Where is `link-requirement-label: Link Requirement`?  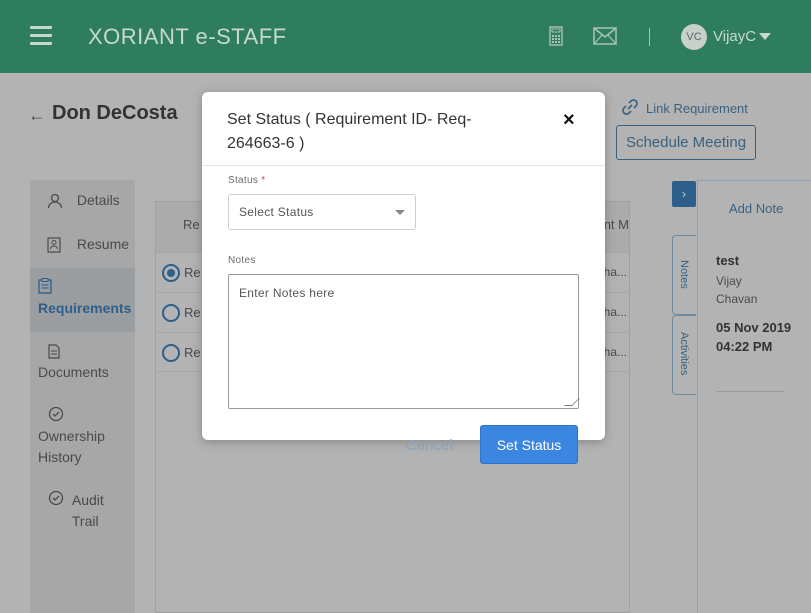
link-requirement-label: Link Requirement is located at coordinates (697, 108).